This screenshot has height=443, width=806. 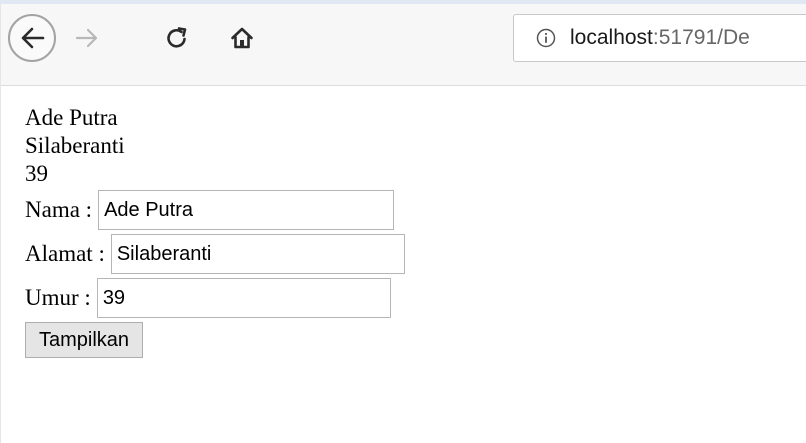 What do you see at coordinates (701, 37) in the screenshot?
I see `url-path: :51791/De` at bounding box center [701, 37].